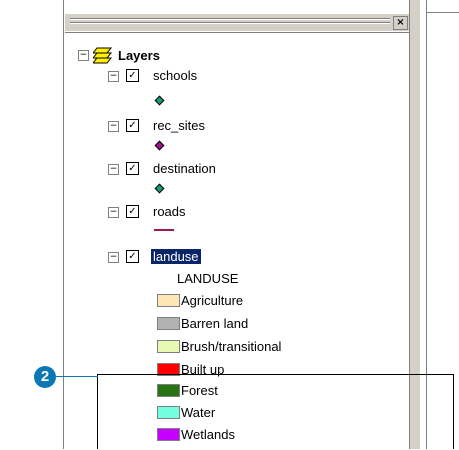 The image size is (459, 450). Describe the element at coordinates (77, 376) in the screenshot. I see `callout-leader-line` at that location.